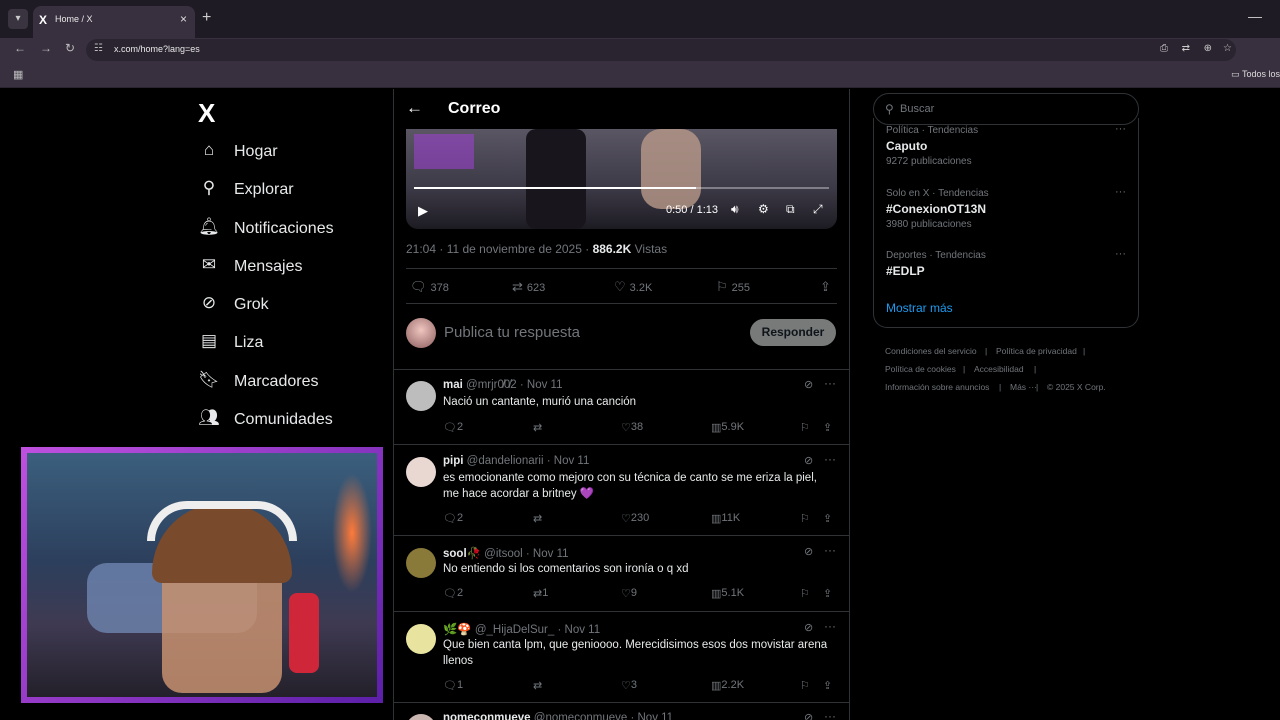  I want to click on like-action: ♡ 38, so click(632, 427).